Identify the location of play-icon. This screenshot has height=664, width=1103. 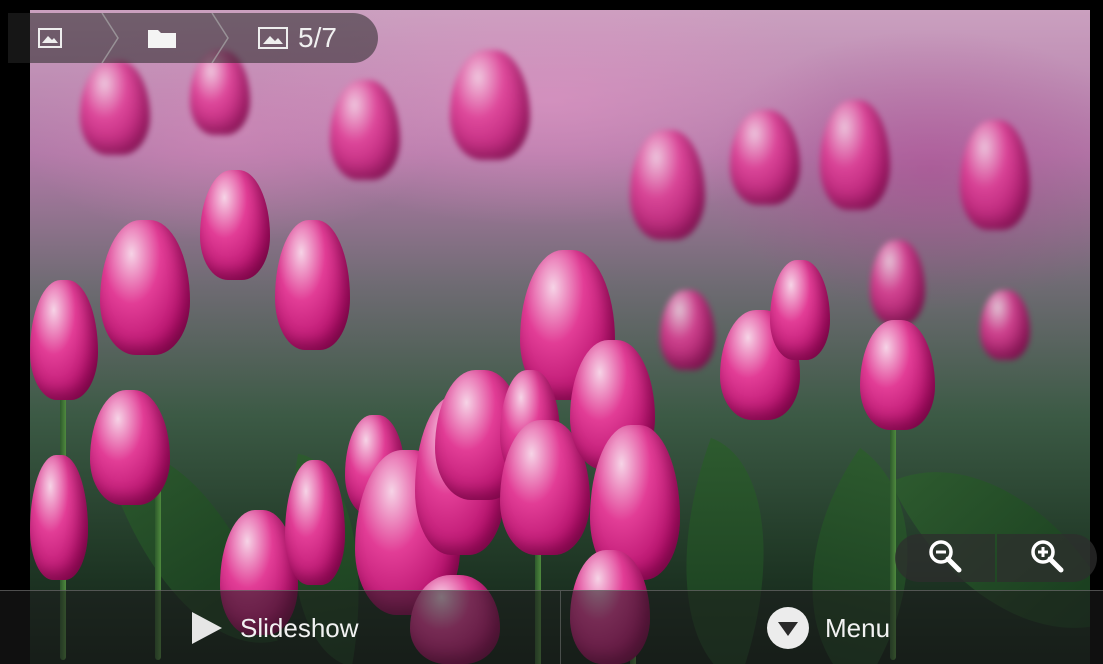
(206, 628).